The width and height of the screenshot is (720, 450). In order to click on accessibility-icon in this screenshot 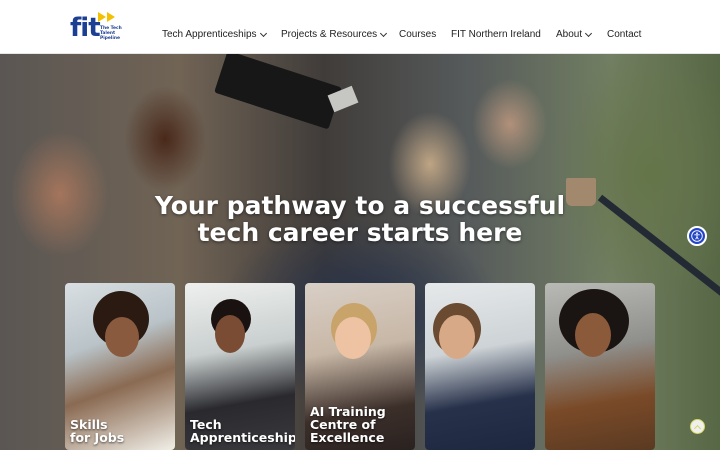, I will do `click(697, 236)`.